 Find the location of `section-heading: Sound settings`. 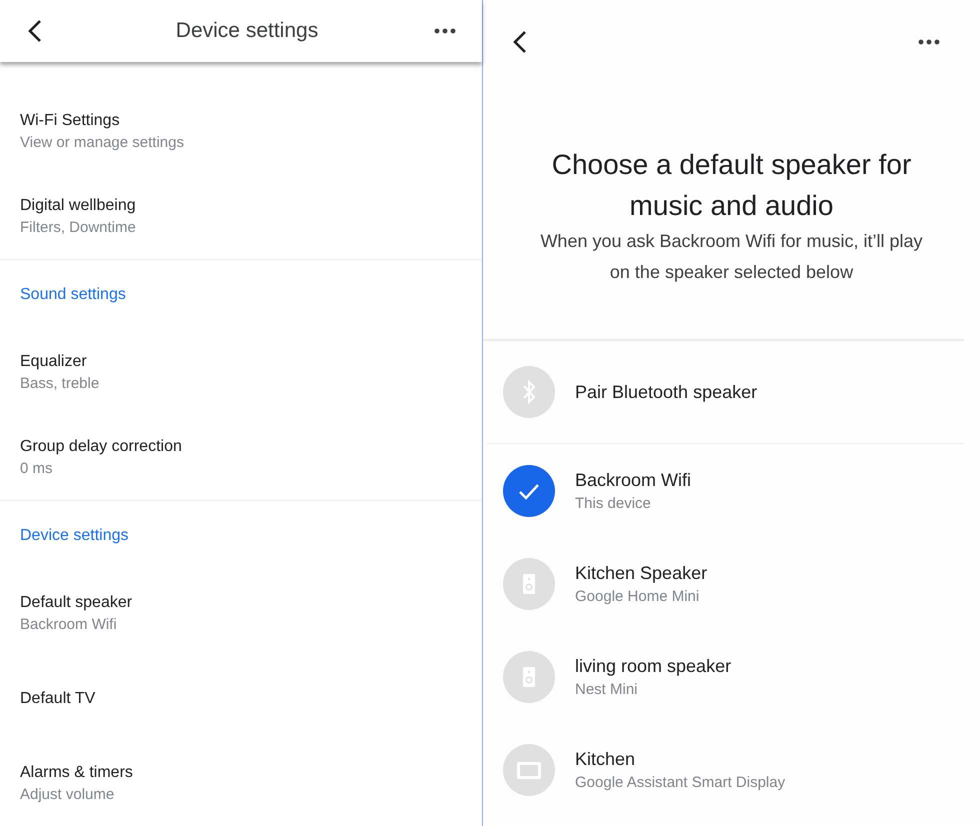

section-heading: Sound settings is located at coordinates (73, 295).